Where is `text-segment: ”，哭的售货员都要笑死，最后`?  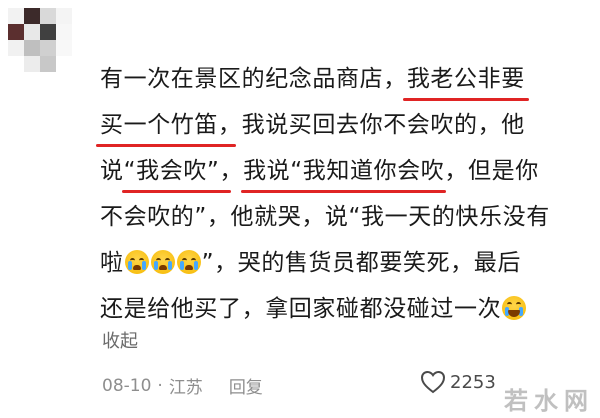 text-segment: ”，哭的售货员都要笑死，最后 is located at coordinates (361, 263).